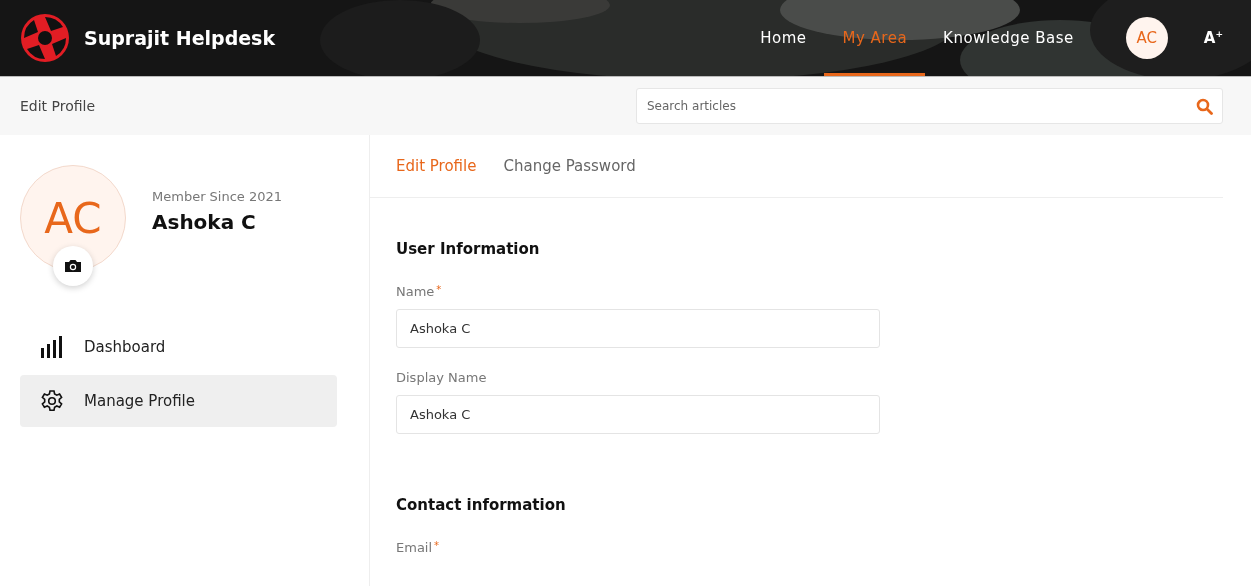 The width and height of the screenshot is (1251, 586). What do you see at coordinates (783, 38) in the screenshot?
I see `nav-link: Home` at bounding box center [783, 38].